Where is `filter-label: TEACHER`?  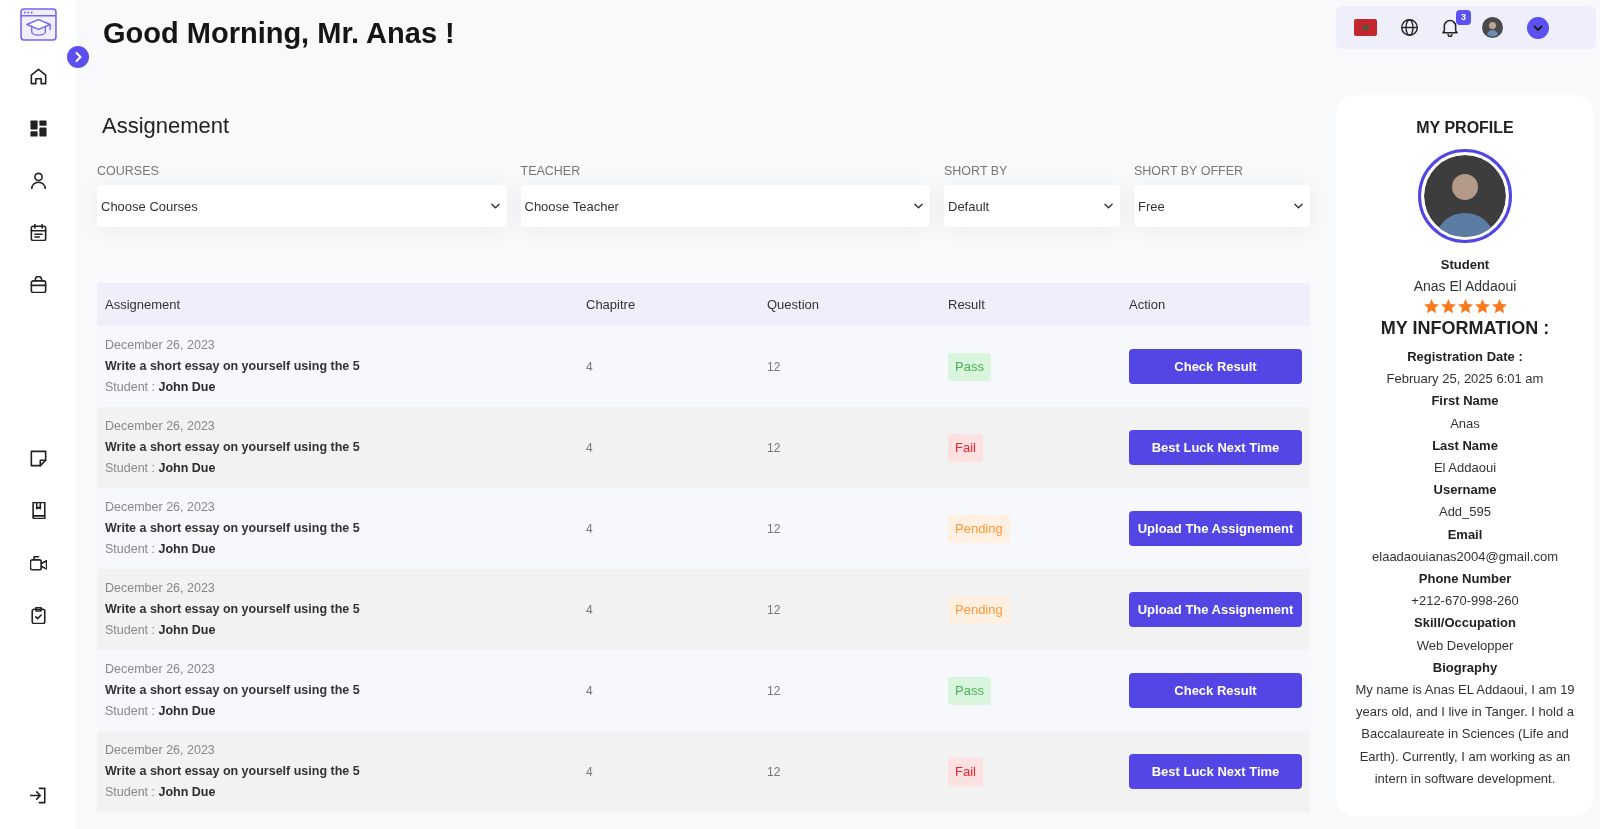
filter-label: TEACHER is located at coordinates (550, 171).